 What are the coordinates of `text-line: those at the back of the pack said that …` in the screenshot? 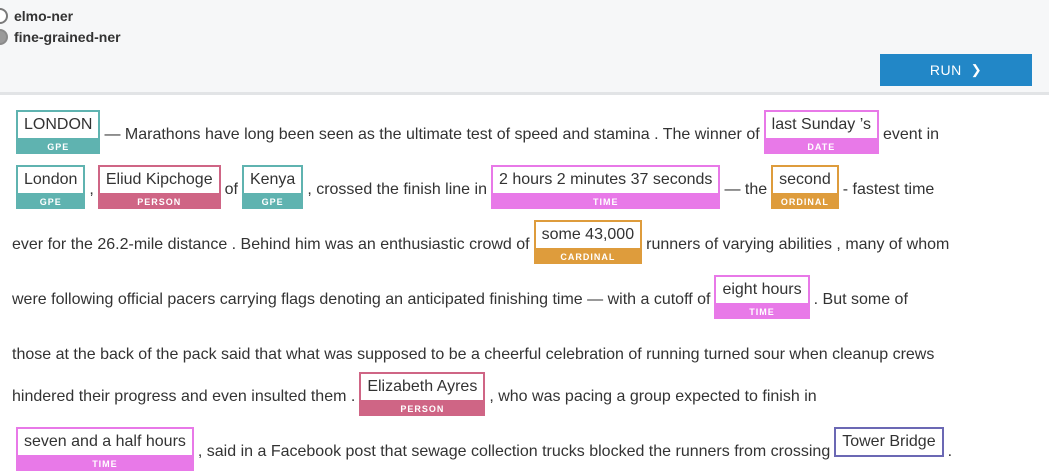 It's located at (473, 351).